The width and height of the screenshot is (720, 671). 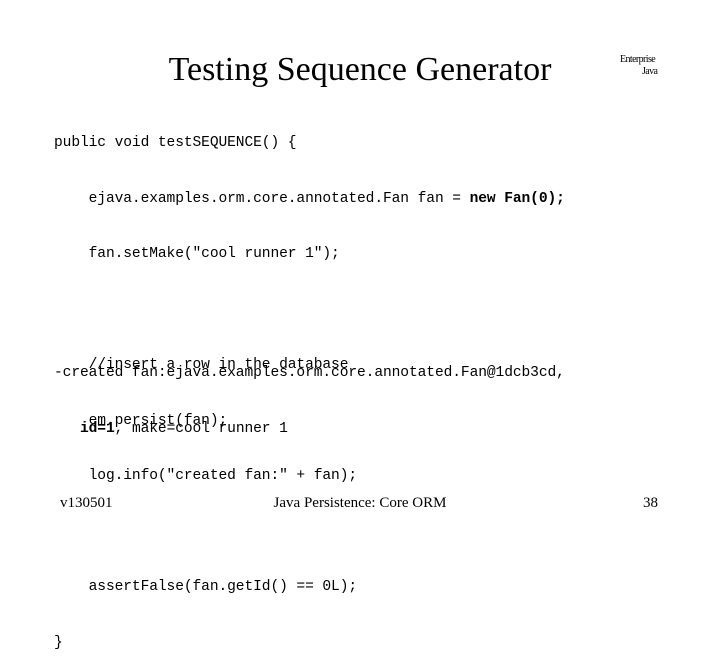 What do you see at coordinates (650, 503) in the screenshot?
I see `footer-page-number: 38` at bounding box center [650, 503].